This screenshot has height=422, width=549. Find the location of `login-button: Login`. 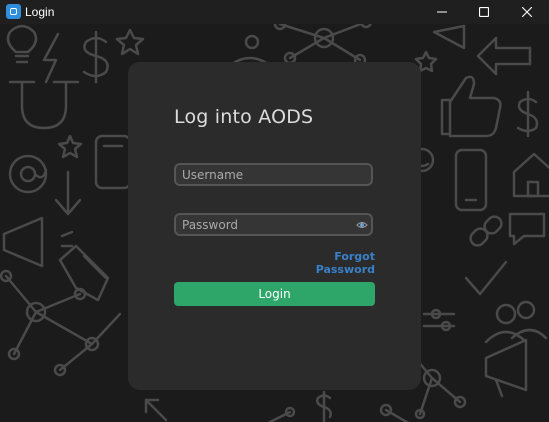

login-button: Login is located at coordinates (274, 294).